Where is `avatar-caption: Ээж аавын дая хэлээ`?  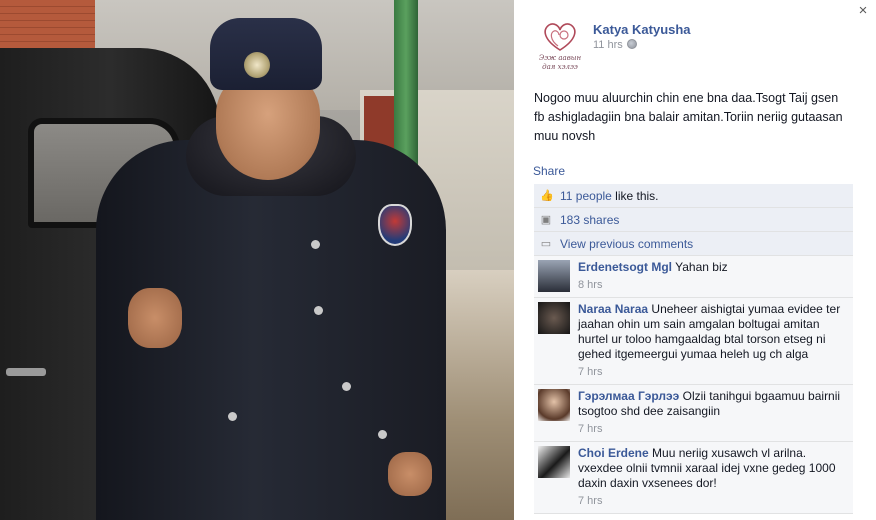
avatar-caption: Ээж аавын дая хэлээ is located at coordinates (560, 62).